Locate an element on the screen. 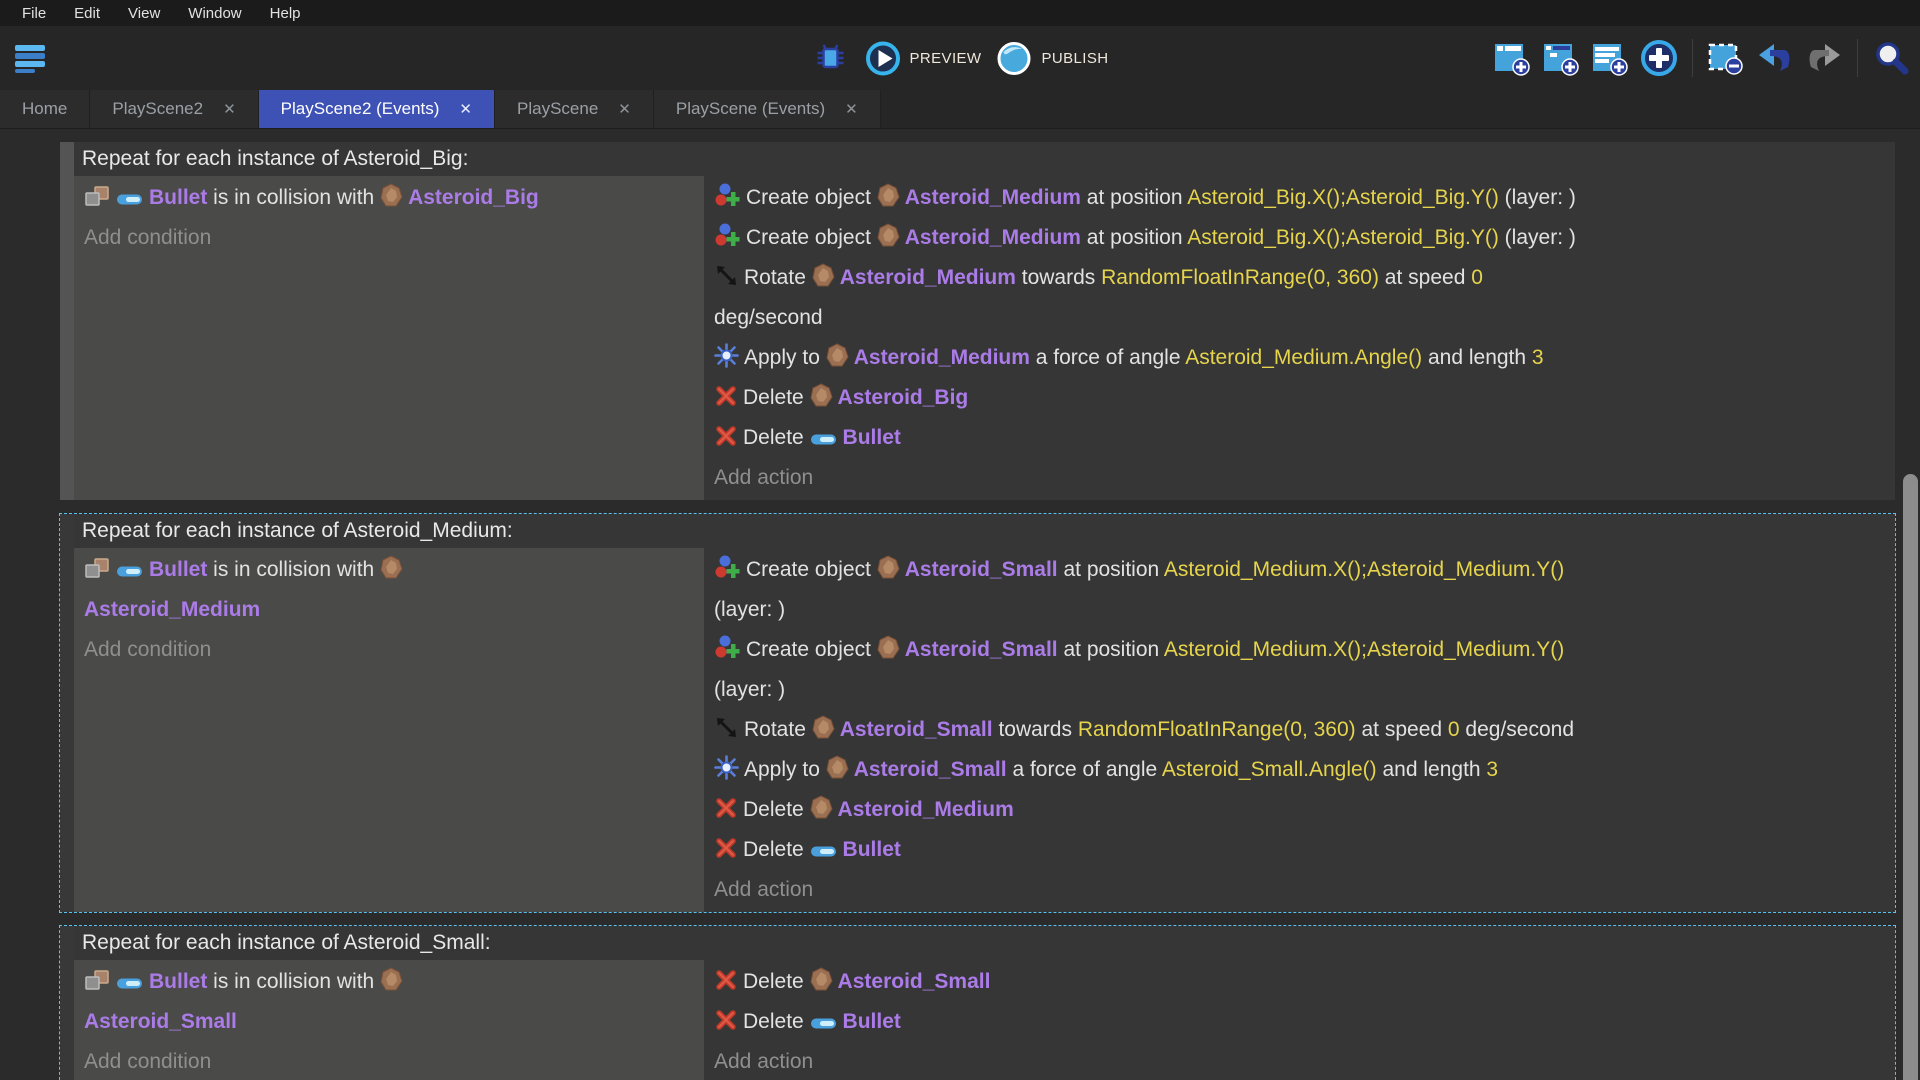 This screenshot has height=1080, width=1920. menu-item-help: Help is located at coordinates (285, 13).